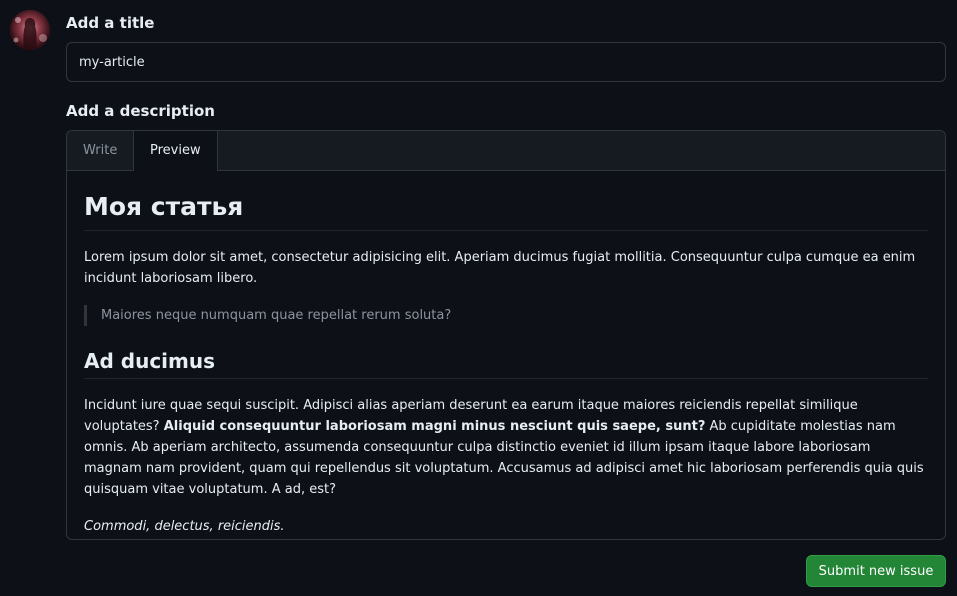 The image size is (957, 596). What do you see at coordinates (184, 526) in the screenshot?
I see `preview-paragraph-3: Commodi, delectus, reiciendis.` at bounding box center [184, 526].